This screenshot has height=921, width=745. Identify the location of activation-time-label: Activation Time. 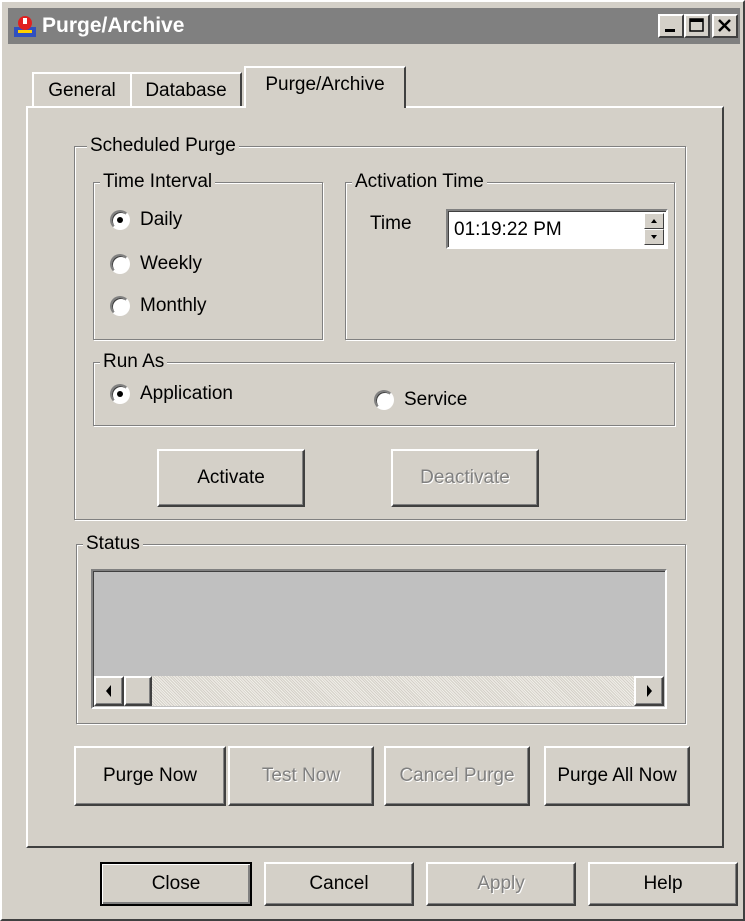
(419, 182).